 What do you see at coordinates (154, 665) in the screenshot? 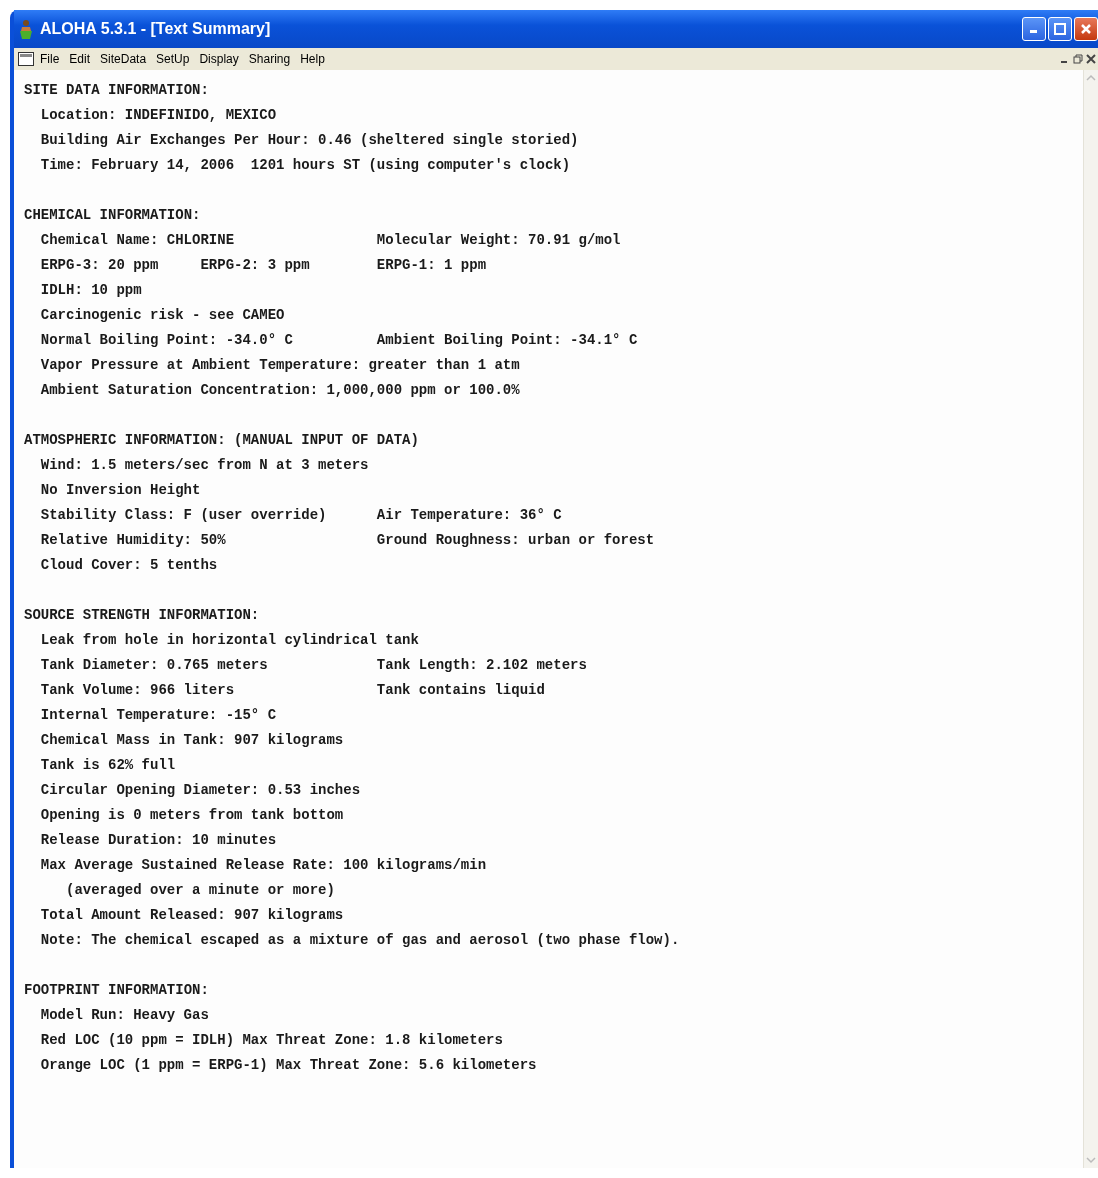
I see `summary-line: Tank Diameter: 0.765 meters` at bounding box center [154, 665].